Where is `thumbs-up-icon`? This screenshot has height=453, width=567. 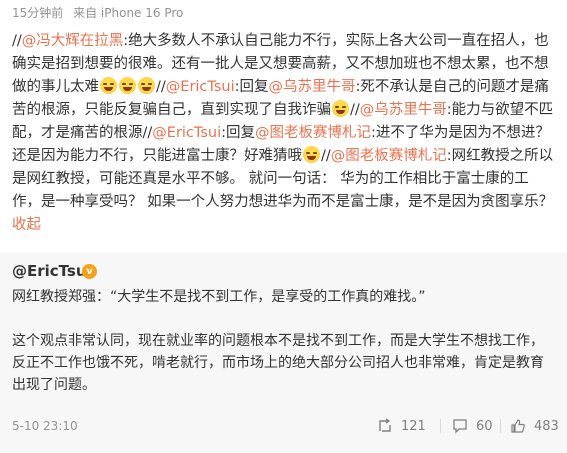
thumbs-up-icon is located at coordinates (518, 426).